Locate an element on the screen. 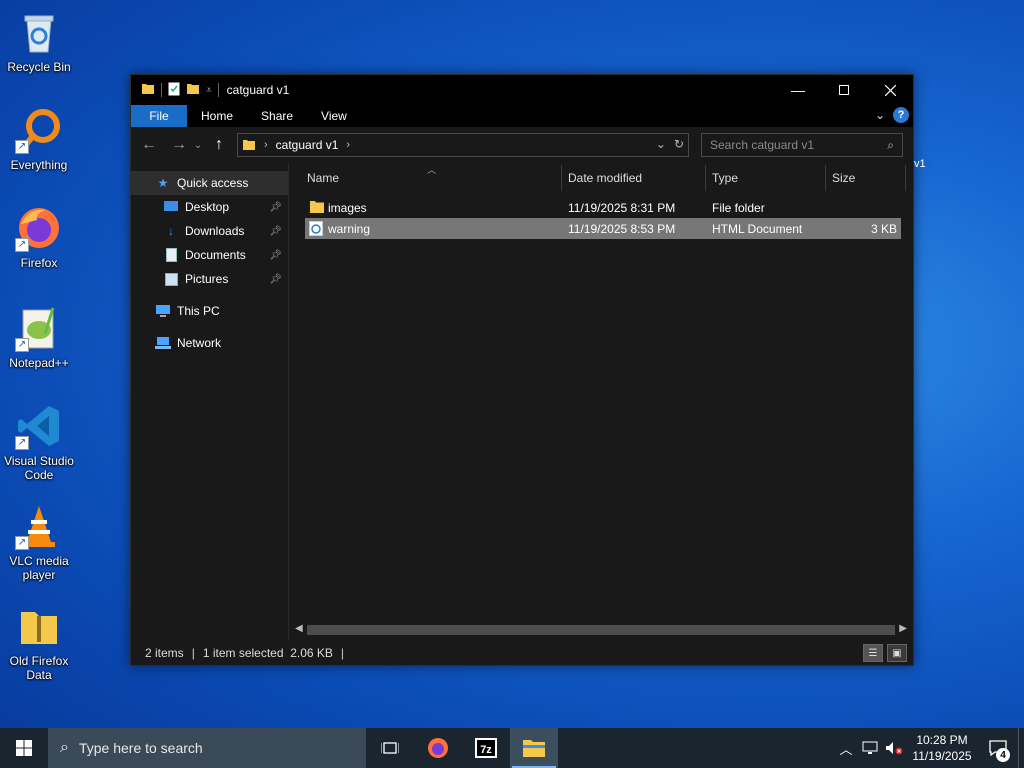  recent-locations-chevron-icon: ⌄ is located at coordinates (198, 145).